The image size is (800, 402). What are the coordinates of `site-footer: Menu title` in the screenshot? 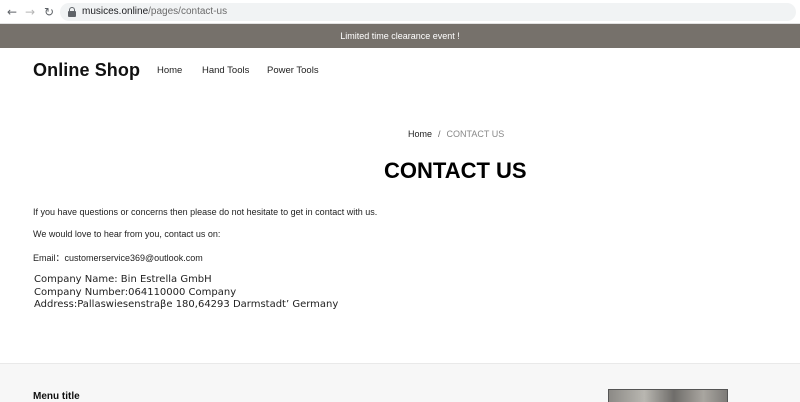 It's located at (400, 382).